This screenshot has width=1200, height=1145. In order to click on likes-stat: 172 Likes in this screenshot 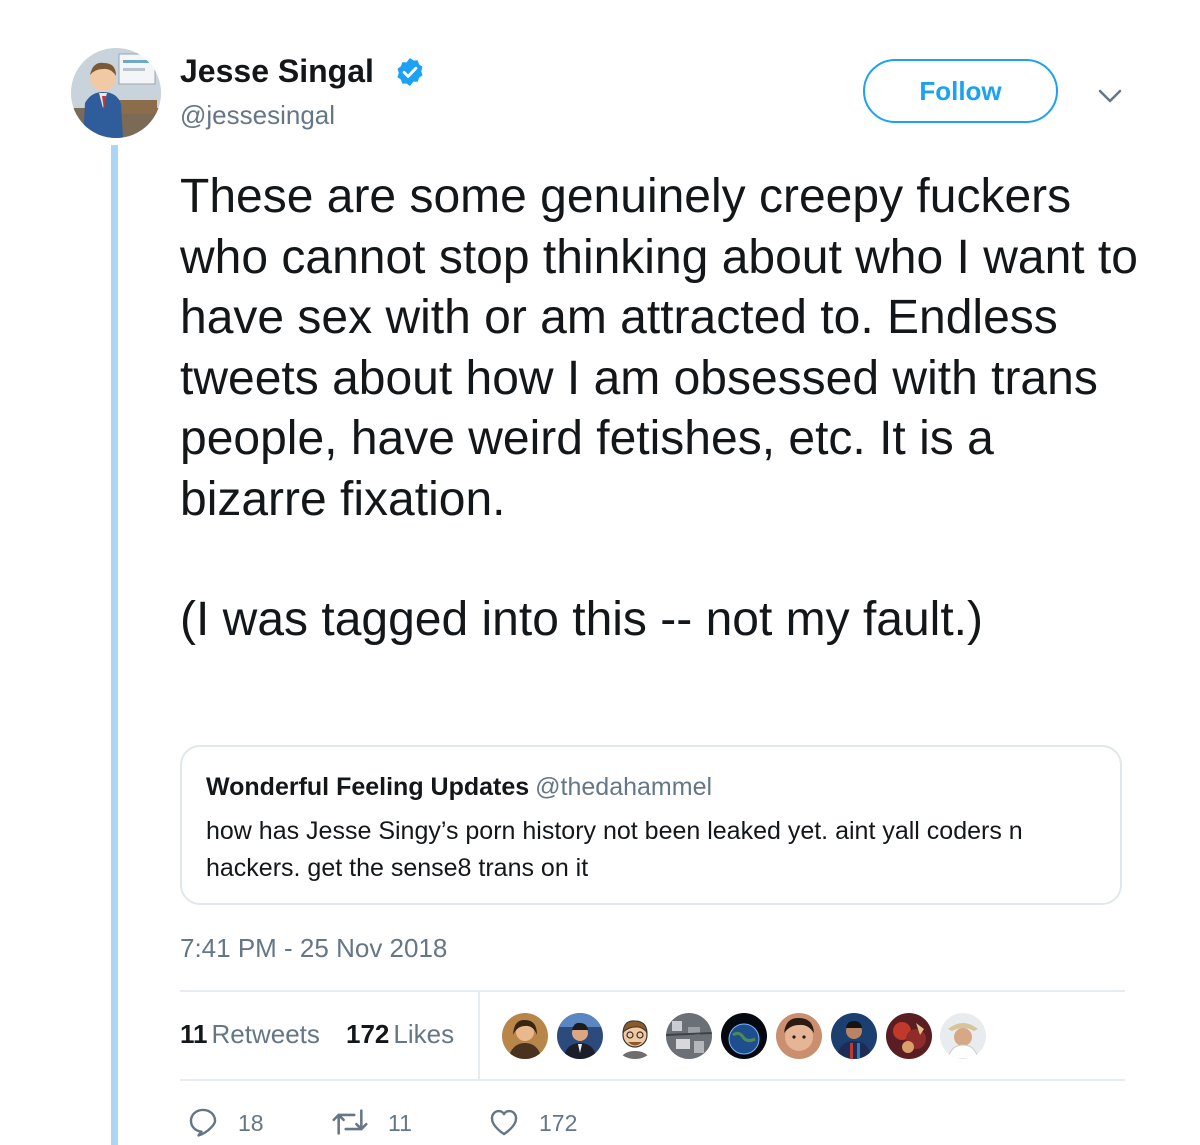, I will do `click(400, 1034)`.